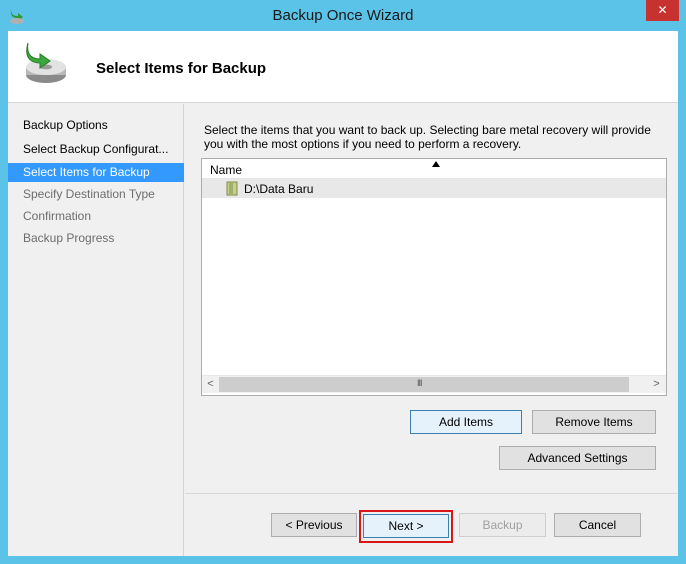  What do you see at coordinates (656, 384) in the screenshot?
I see `scroll-right-icon: >` at bounding box center [656, 384].